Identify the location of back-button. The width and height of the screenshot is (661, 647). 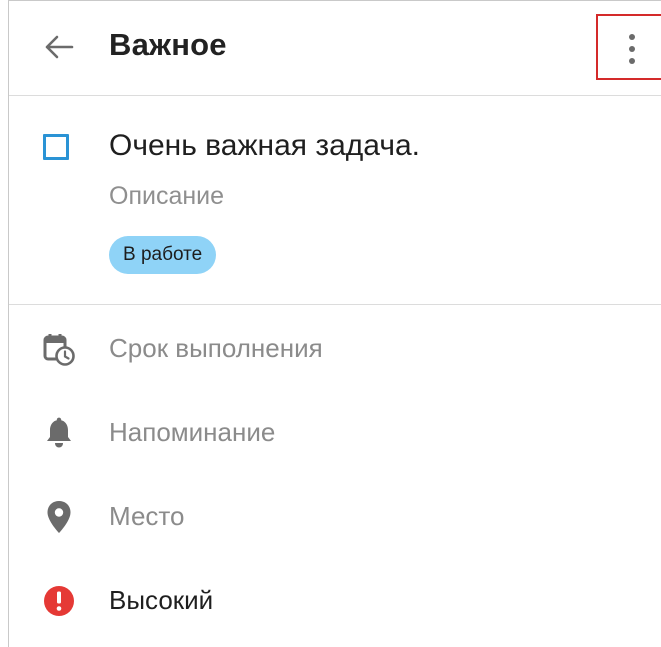
(59, 47).